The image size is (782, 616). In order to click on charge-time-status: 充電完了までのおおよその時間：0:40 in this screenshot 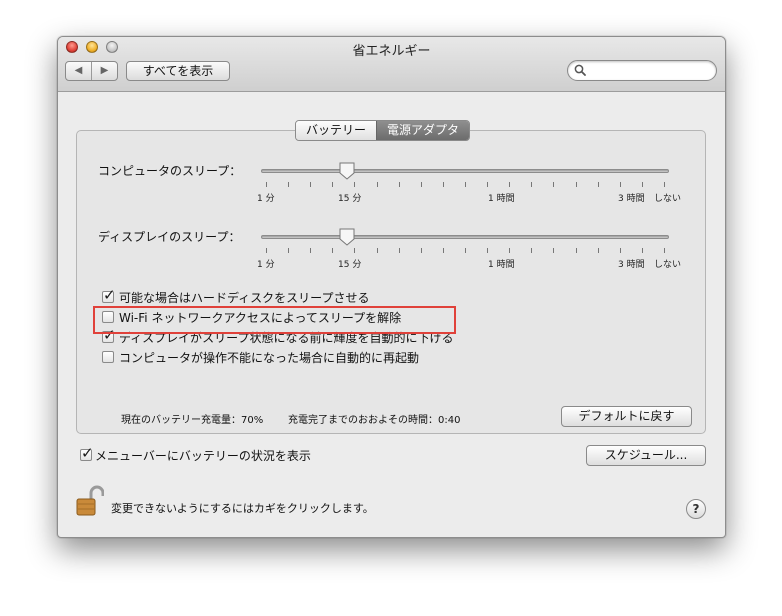, I will do `click(374, 420)`.